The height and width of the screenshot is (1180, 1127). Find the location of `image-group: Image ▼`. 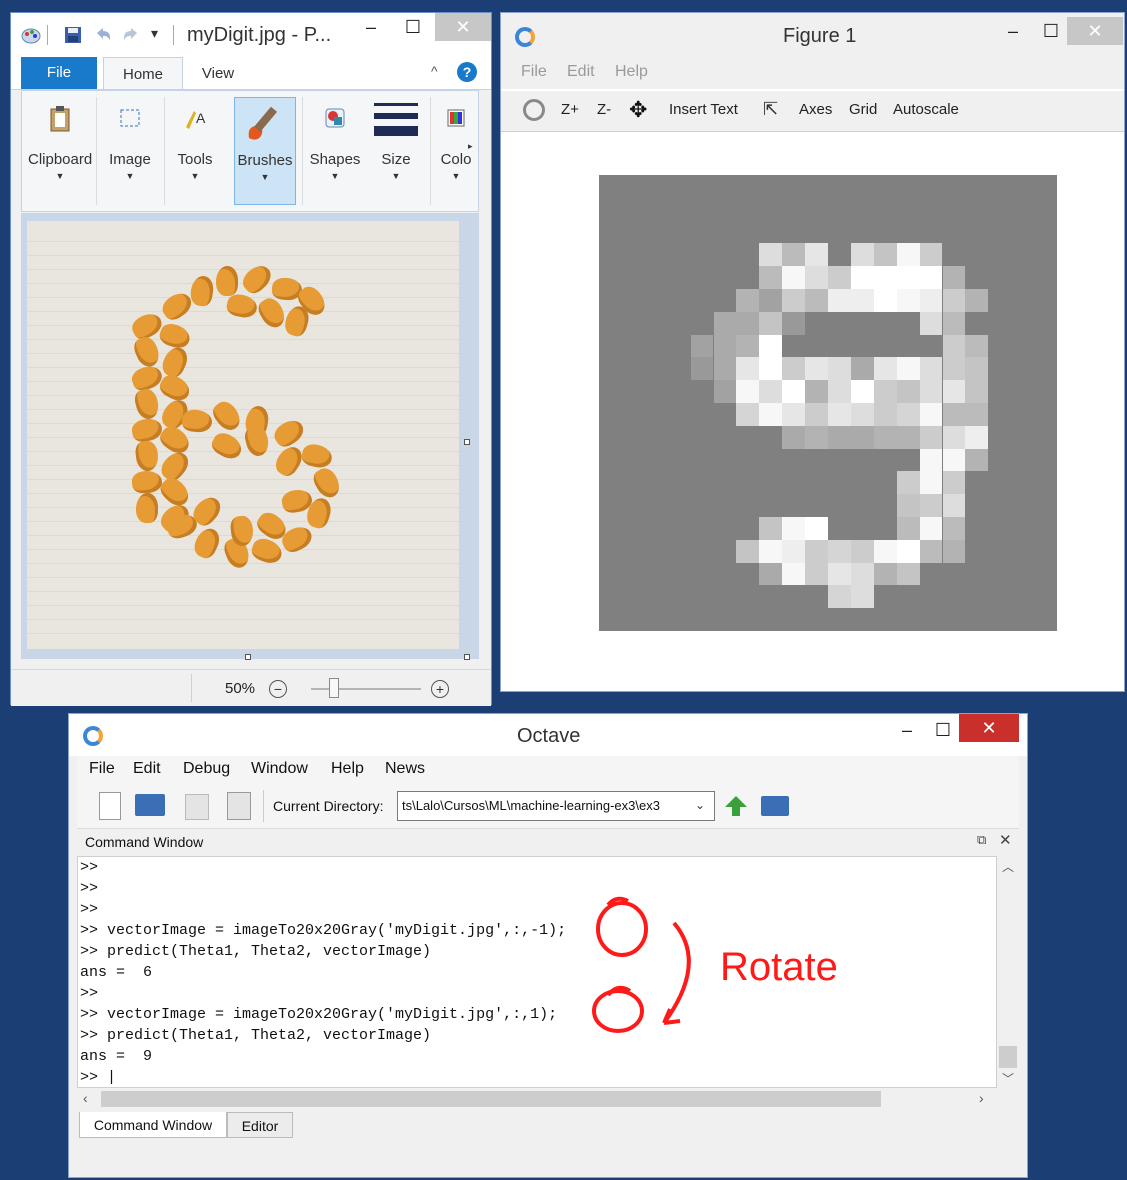

image-group: Image ▼ is located at coordinates (130, 151).